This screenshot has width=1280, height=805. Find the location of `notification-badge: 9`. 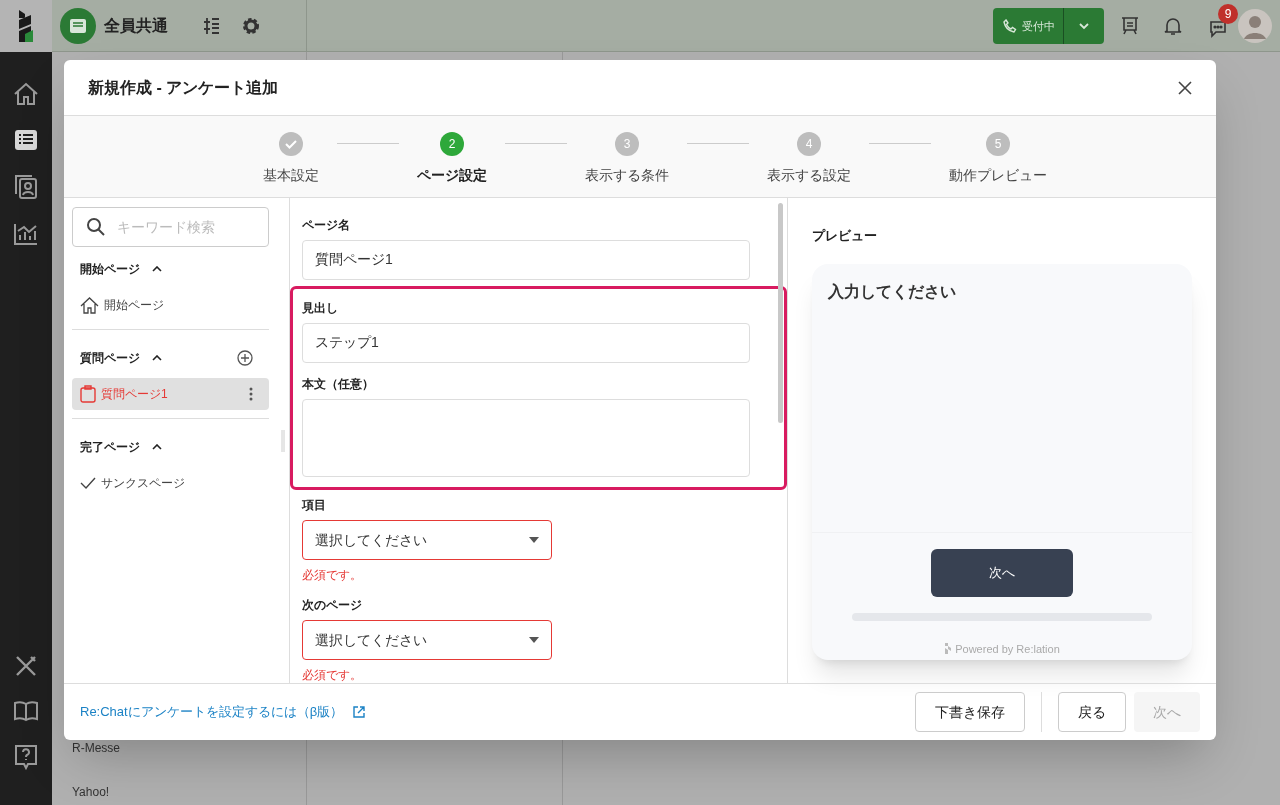

notification-badge: 9 is located at coordinates (1228, 13).